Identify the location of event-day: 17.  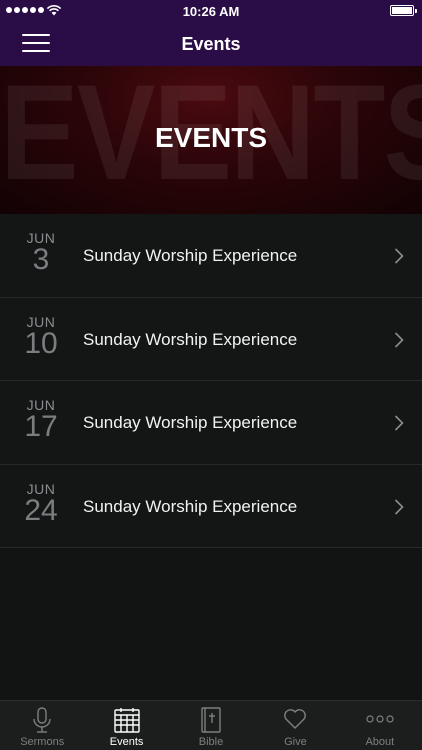
(41, 426).